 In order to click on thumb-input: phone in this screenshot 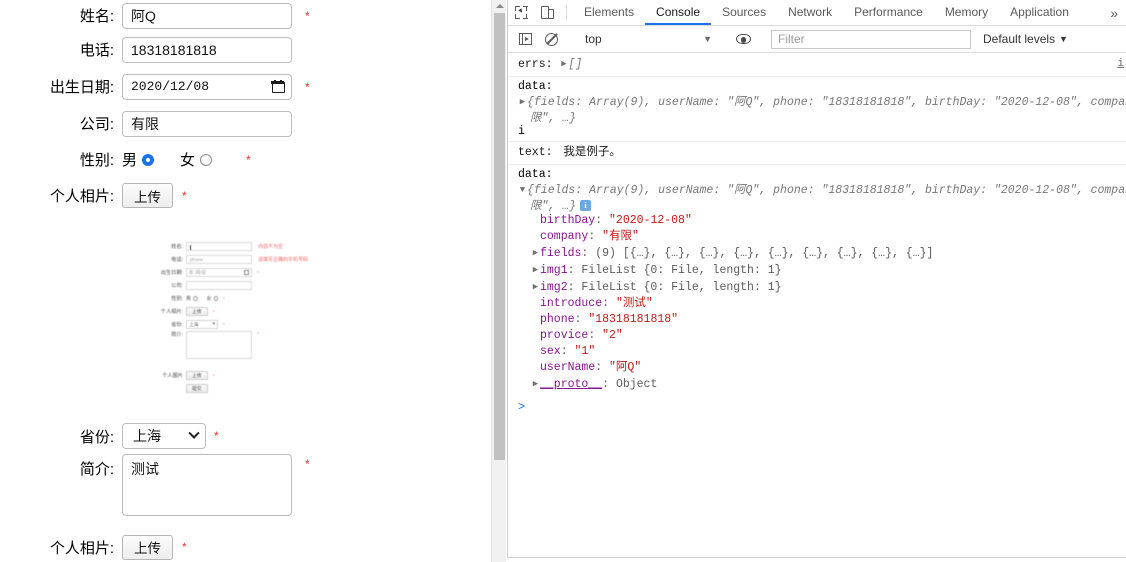, I will do `click(219, 259)`.